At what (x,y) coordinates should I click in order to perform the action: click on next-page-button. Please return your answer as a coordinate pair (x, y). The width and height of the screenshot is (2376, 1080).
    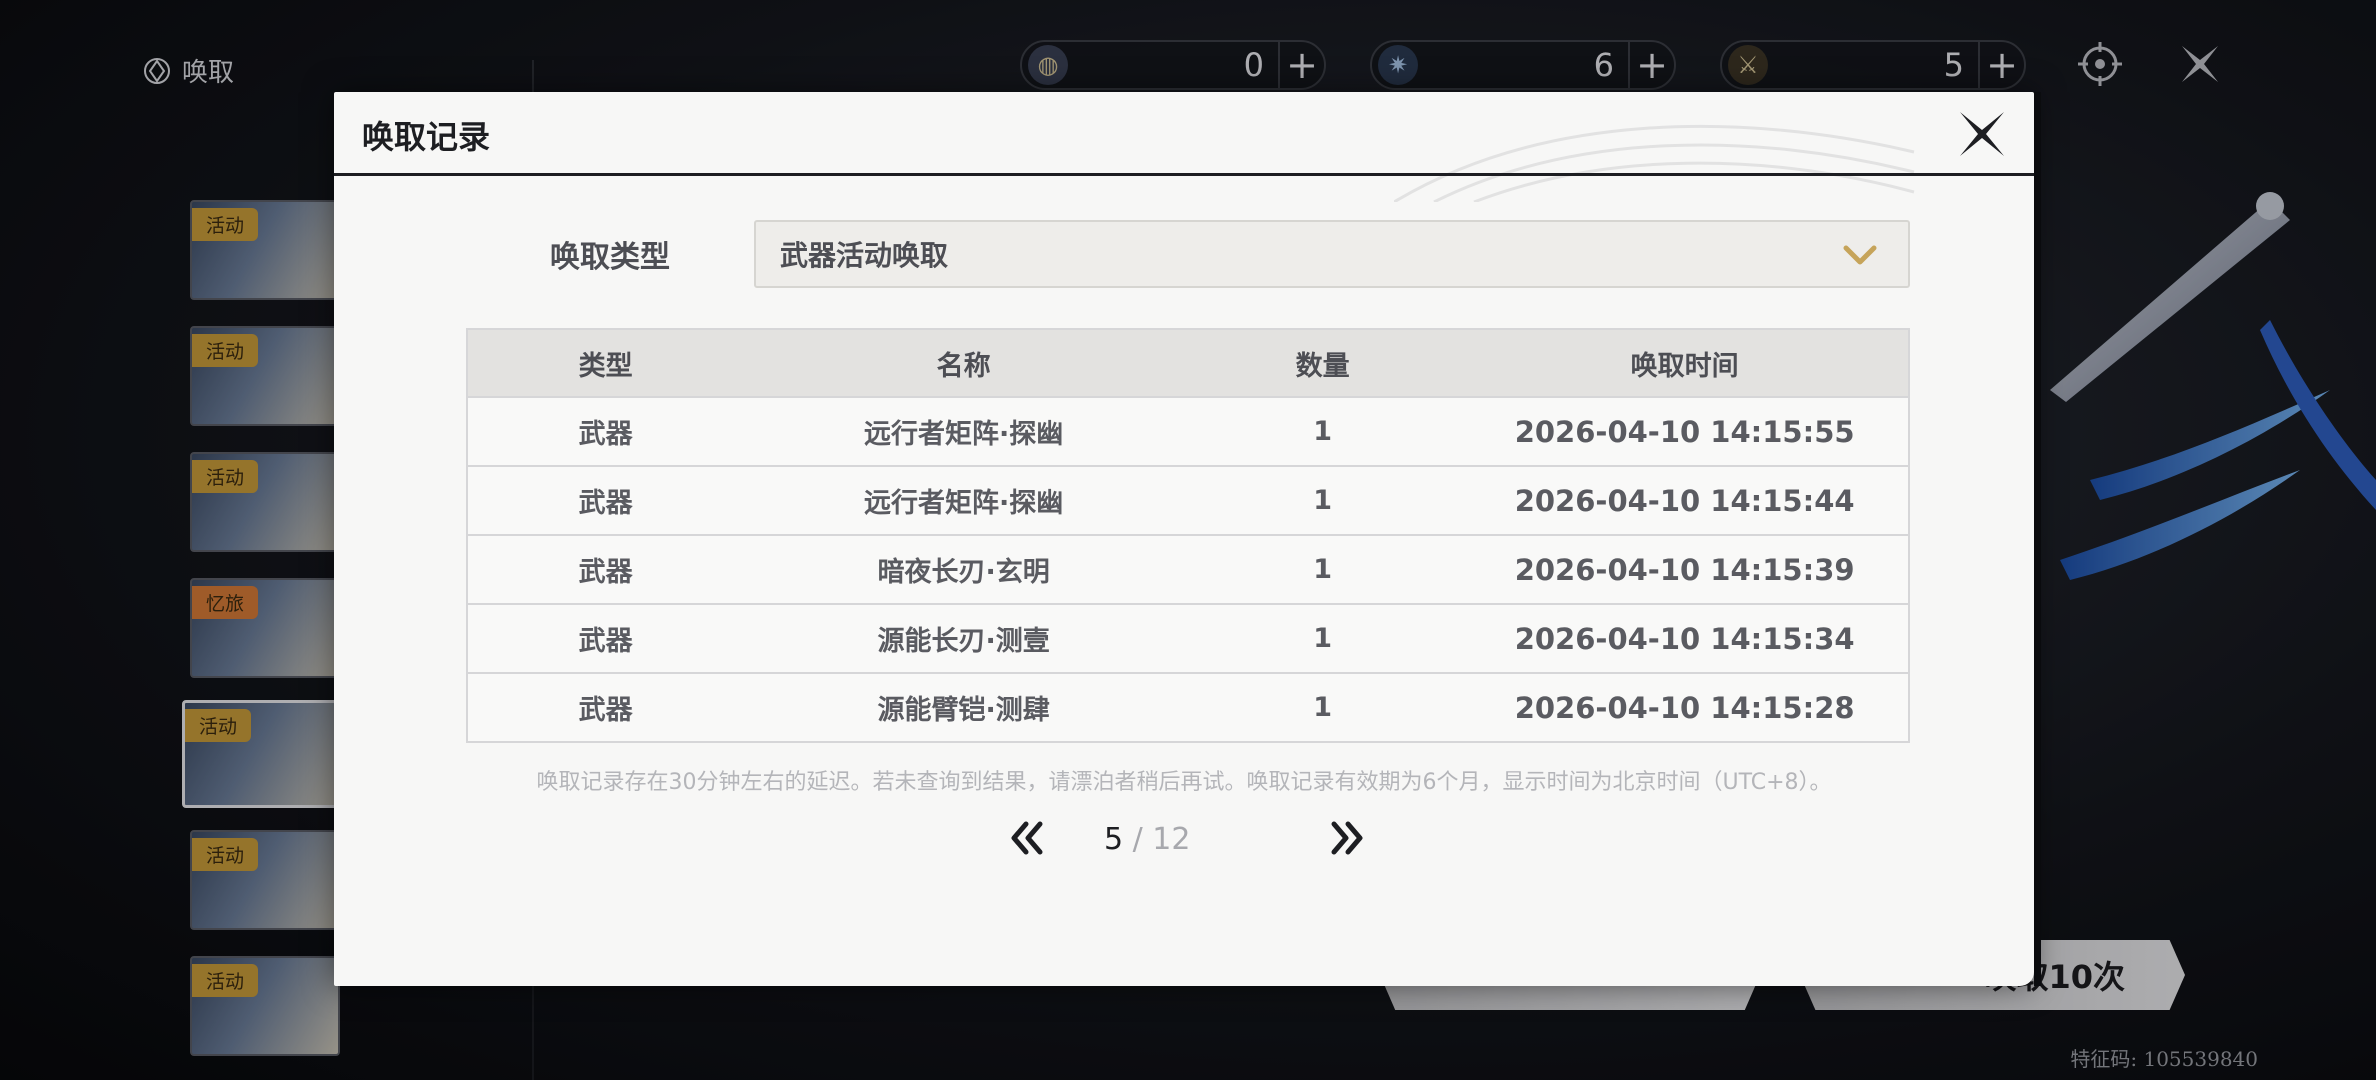
    Looking at the image, I should click on (1346, 838).